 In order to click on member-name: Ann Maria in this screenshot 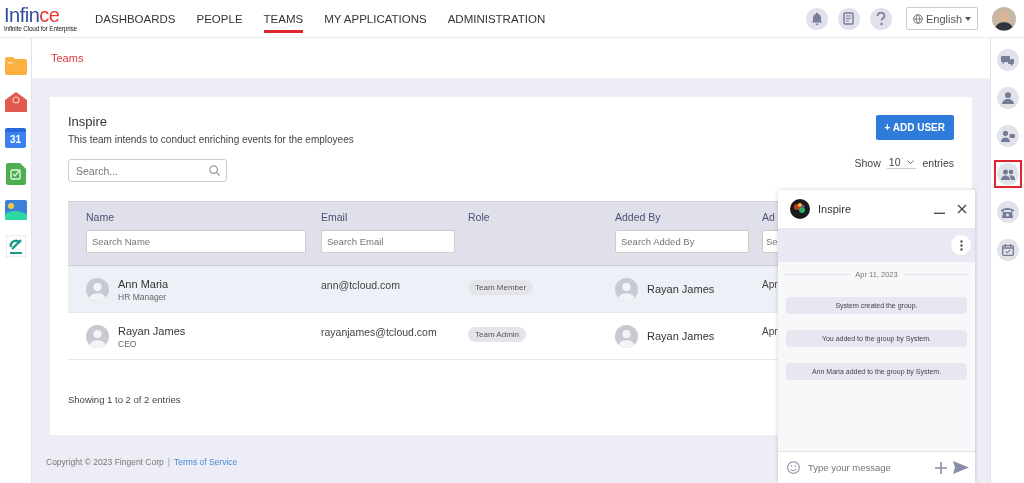, I will do `click(143, 284)`.